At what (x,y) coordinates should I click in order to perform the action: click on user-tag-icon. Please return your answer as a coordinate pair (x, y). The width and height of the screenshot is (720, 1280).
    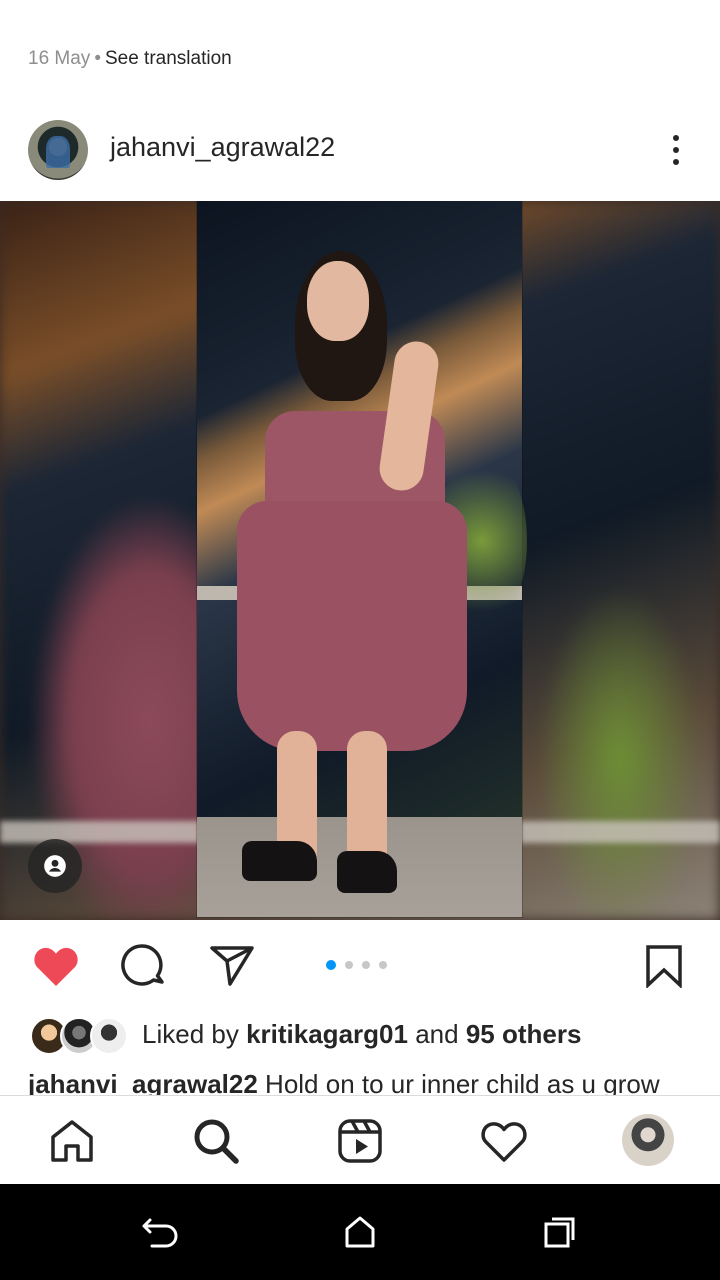
    Looking at the image, I should click on (55, 866).